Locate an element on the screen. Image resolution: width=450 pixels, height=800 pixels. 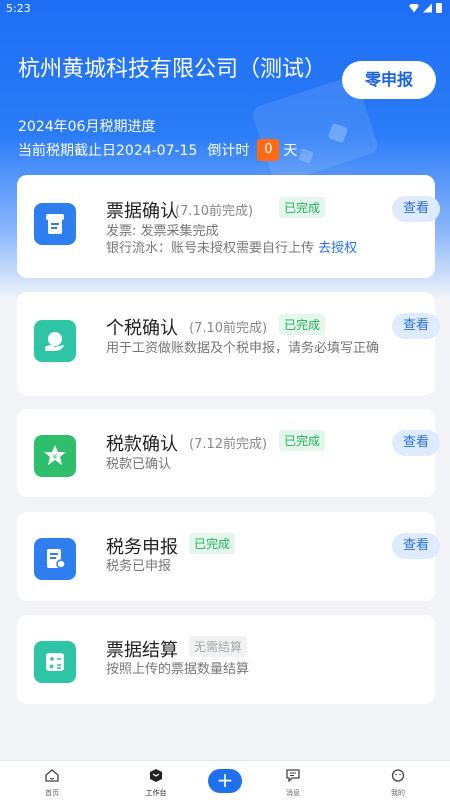
status-time: 5:23 is located at coordinates (18, 8).